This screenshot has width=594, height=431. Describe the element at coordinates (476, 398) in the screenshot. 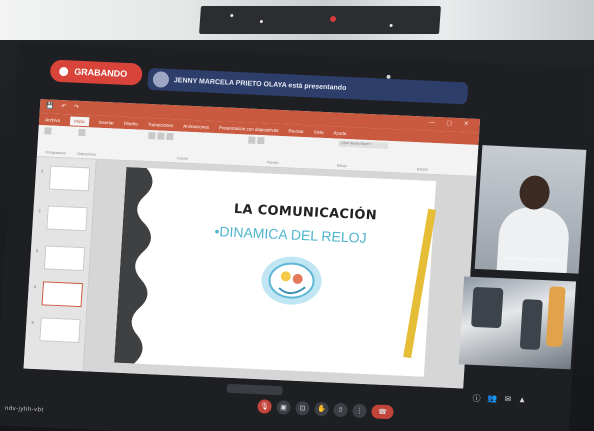

I see `info-icon: ⓘ` at that location.